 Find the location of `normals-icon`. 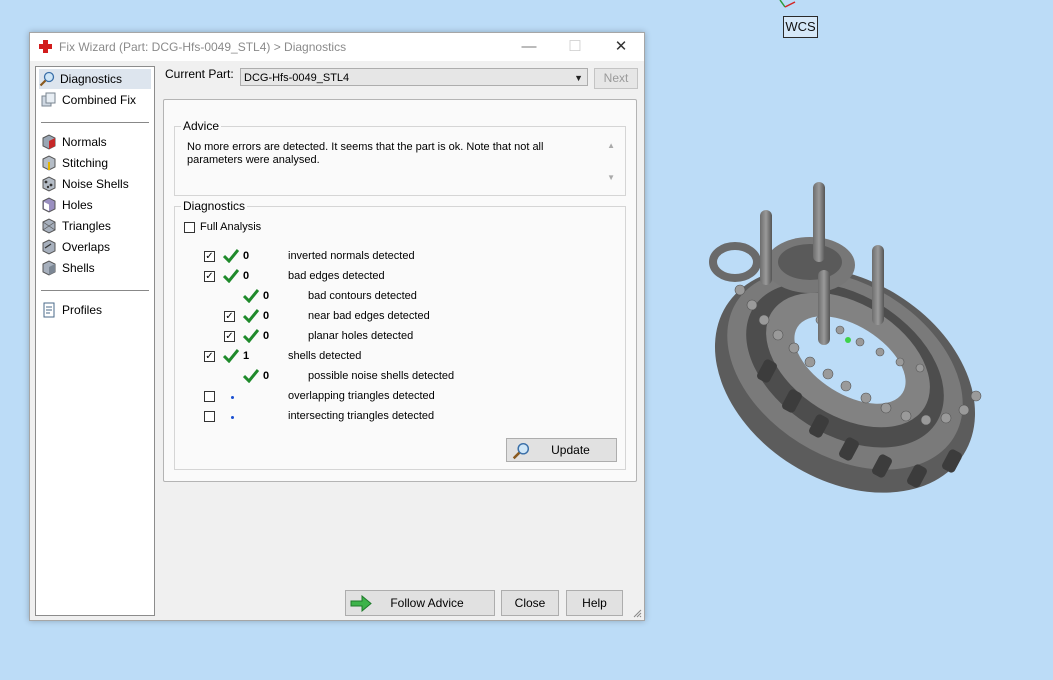

normals-icon is located at coordinates (49, 142).